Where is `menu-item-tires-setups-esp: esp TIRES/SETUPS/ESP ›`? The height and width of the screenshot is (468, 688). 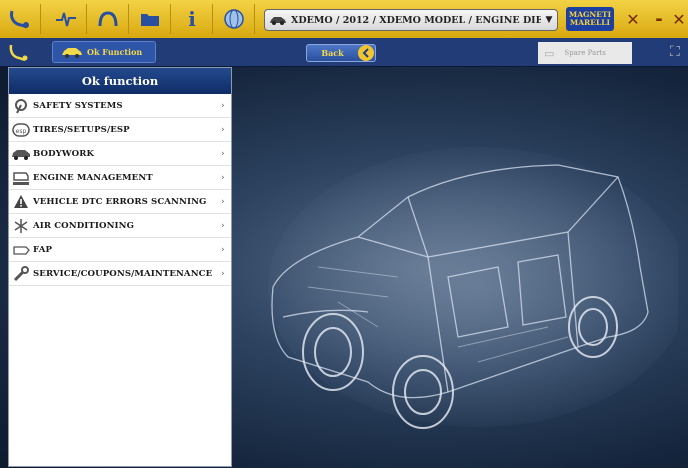 menu-item-tires-setups-esp: esp TIRES/SETUPS/ESP › is located at coordinates (120, 130).